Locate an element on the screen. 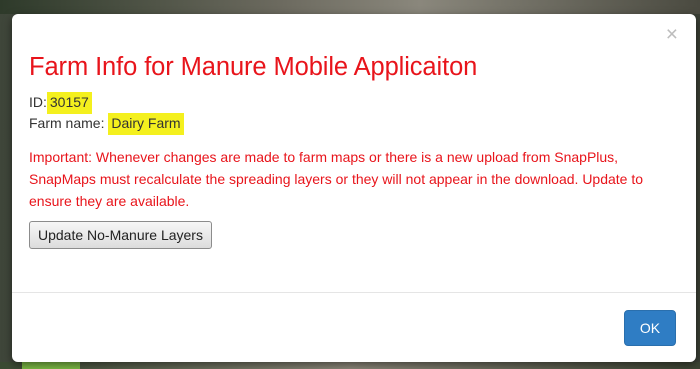  footer-divider is located at coordinates (354, 292).